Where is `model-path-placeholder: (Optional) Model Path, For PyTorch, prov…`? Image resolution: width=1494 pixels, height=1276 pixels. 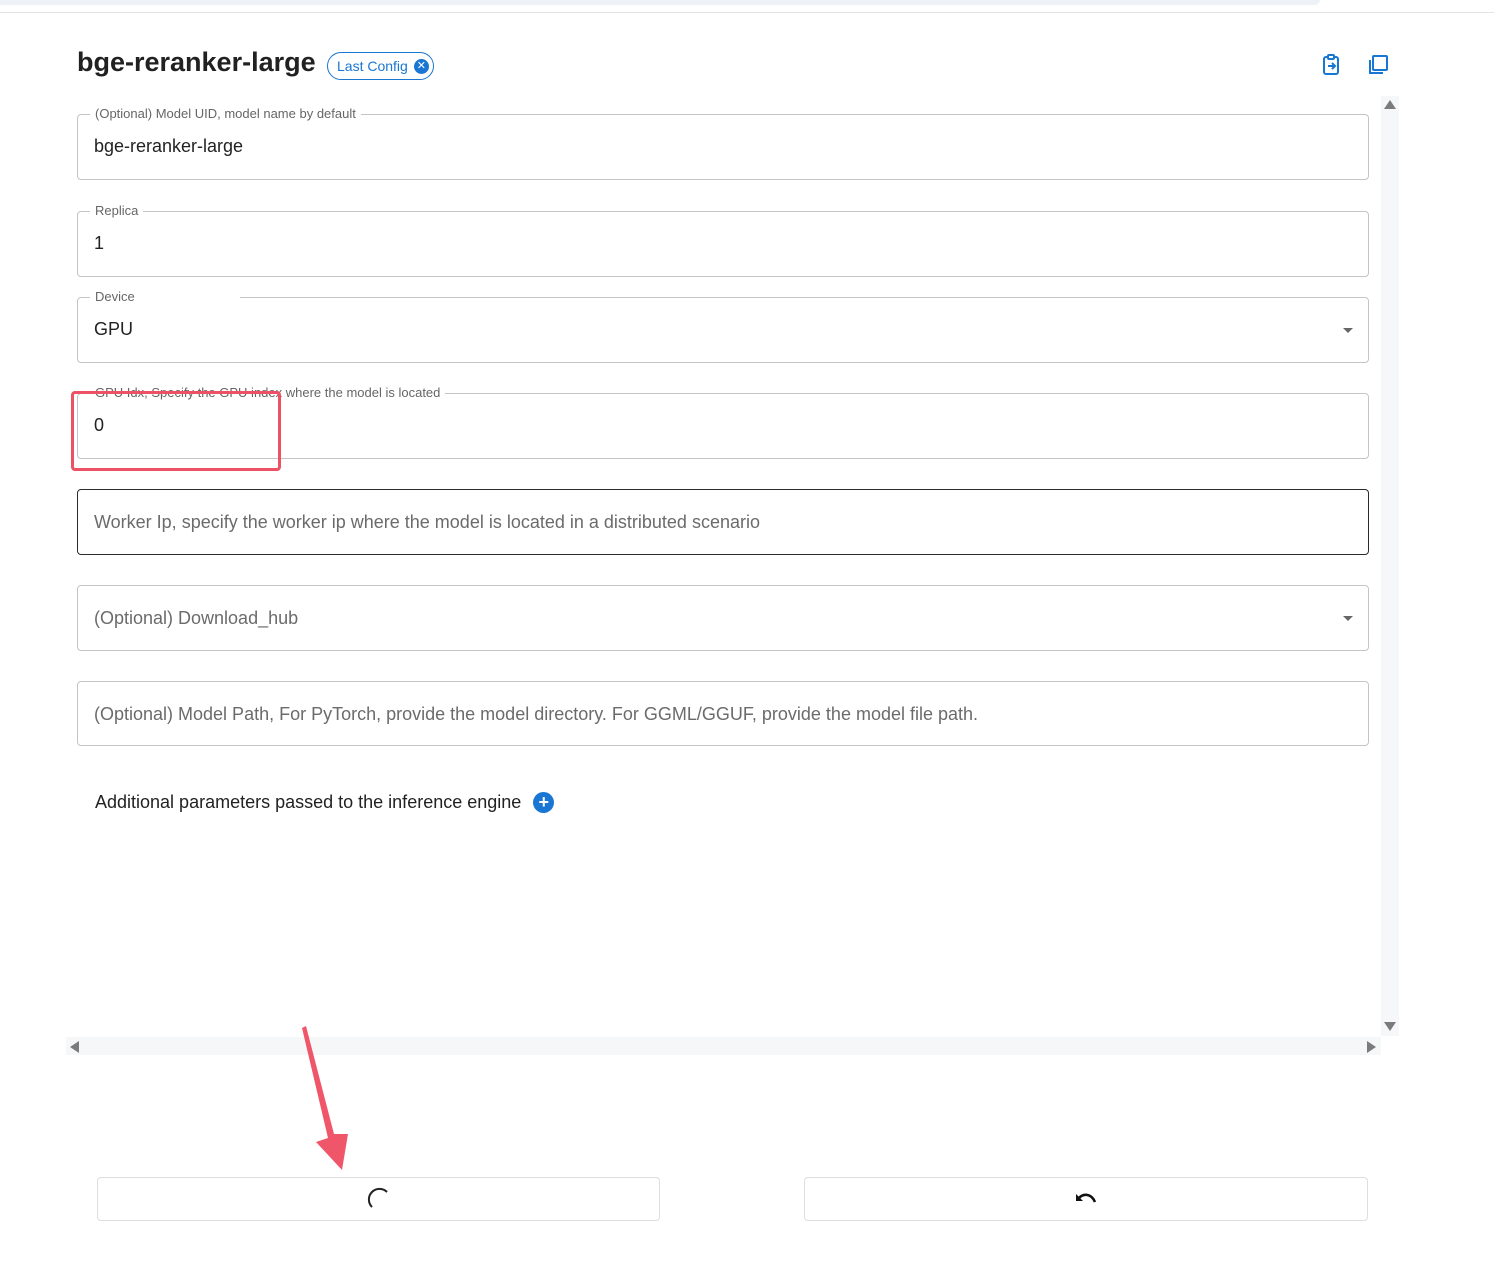 model-path-placeholder: (Optional) Model Path, For PyTorch, prov… is located at coordinates (536, 714).